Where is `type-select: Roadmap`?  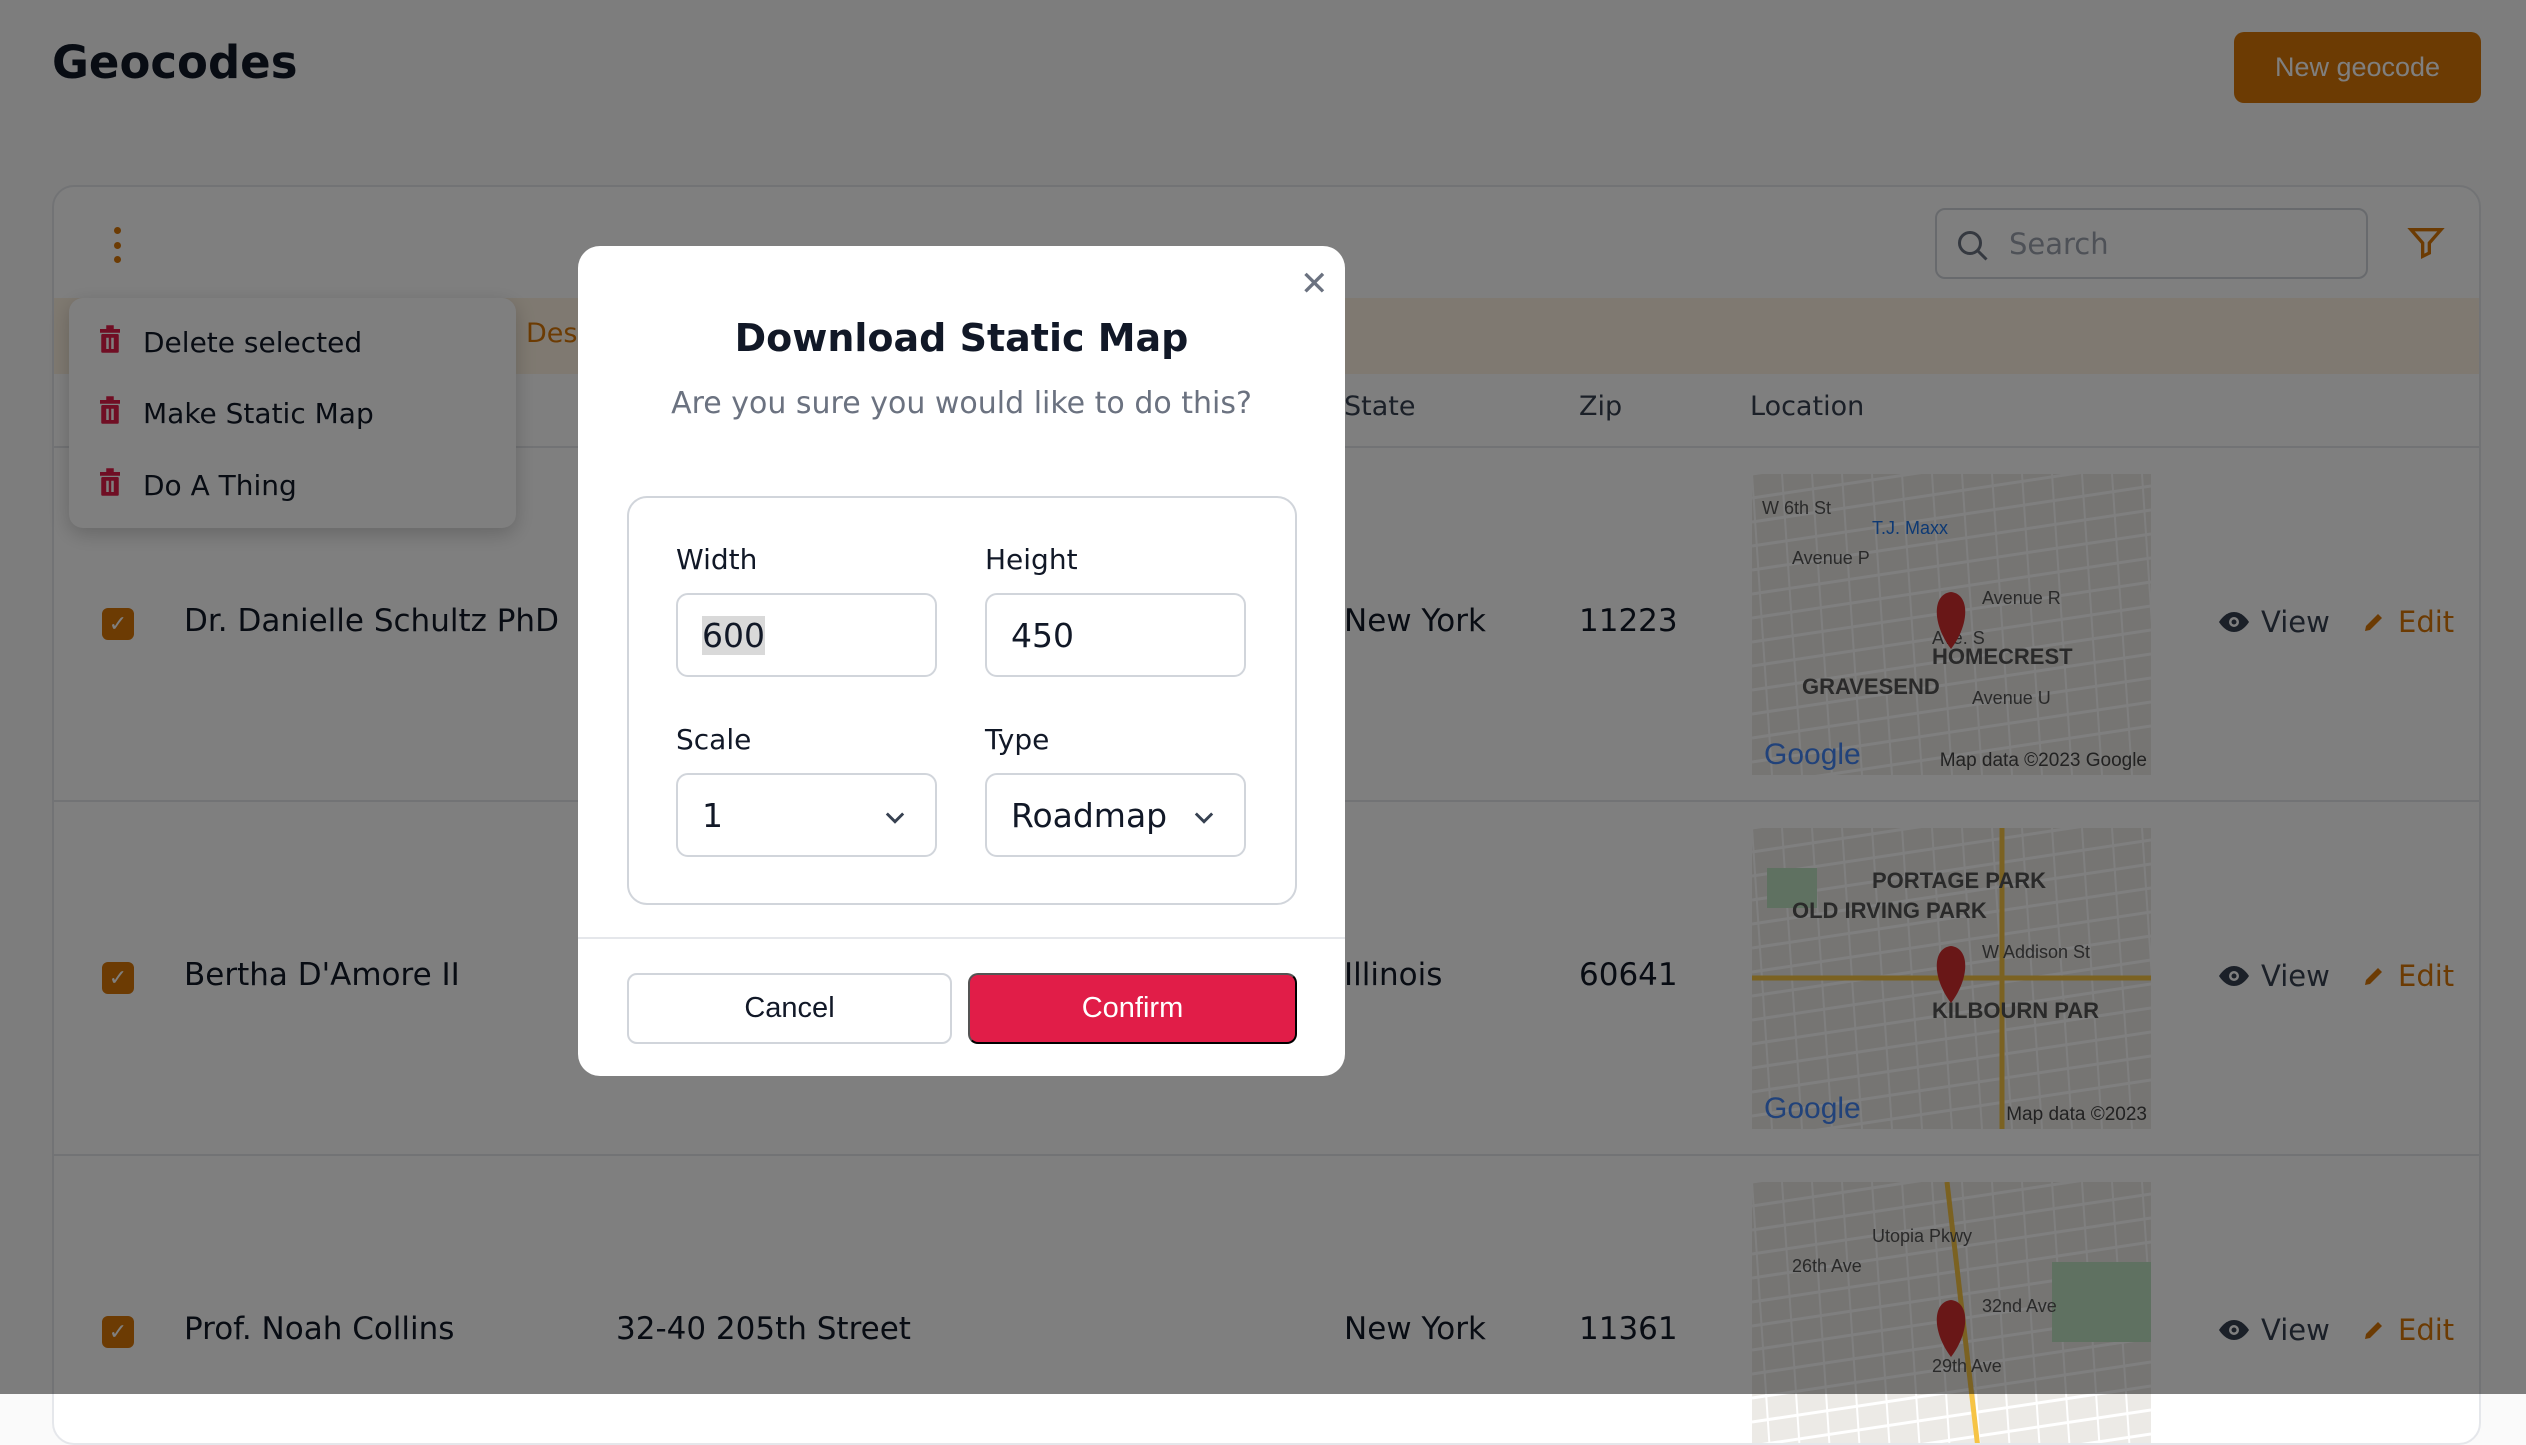
type-select: Roadmap is located at coordinates (1115, 815).